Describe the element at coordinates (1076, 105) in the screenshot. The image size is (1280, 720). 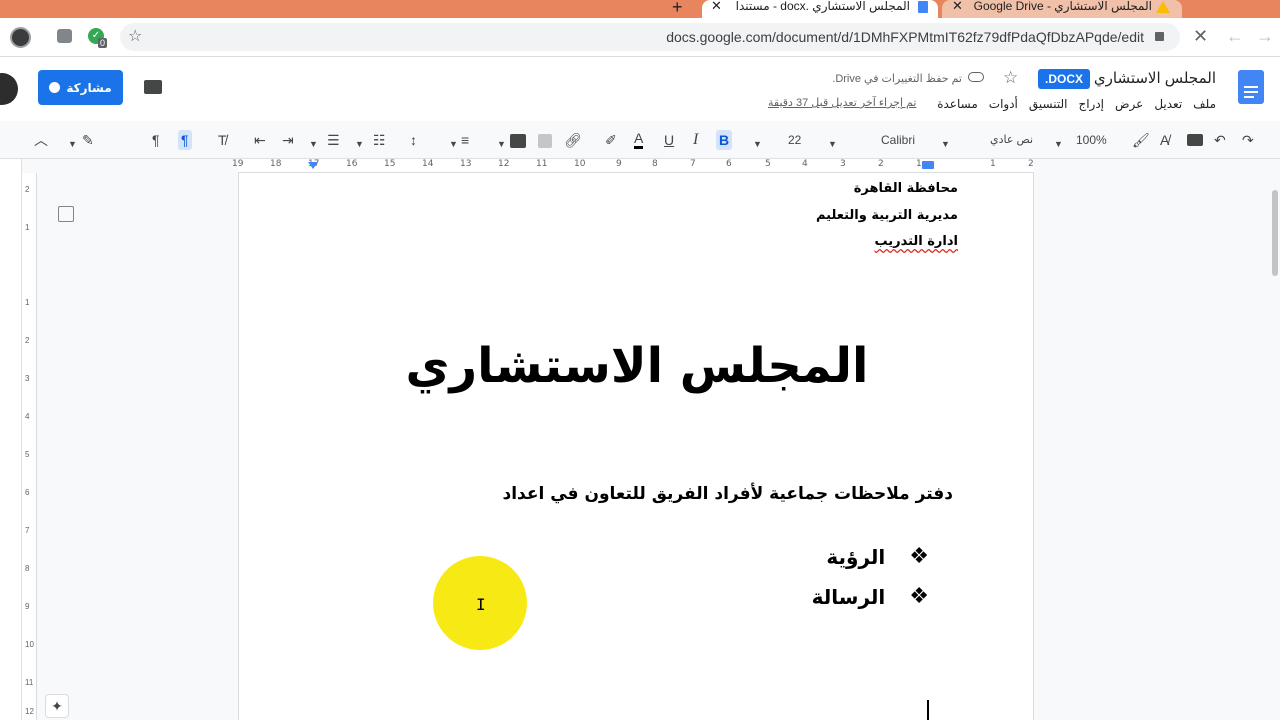
I see `menu-bar: ملف تعديل عرض إدراج التنسيق أدوات مساعدة` at that location.